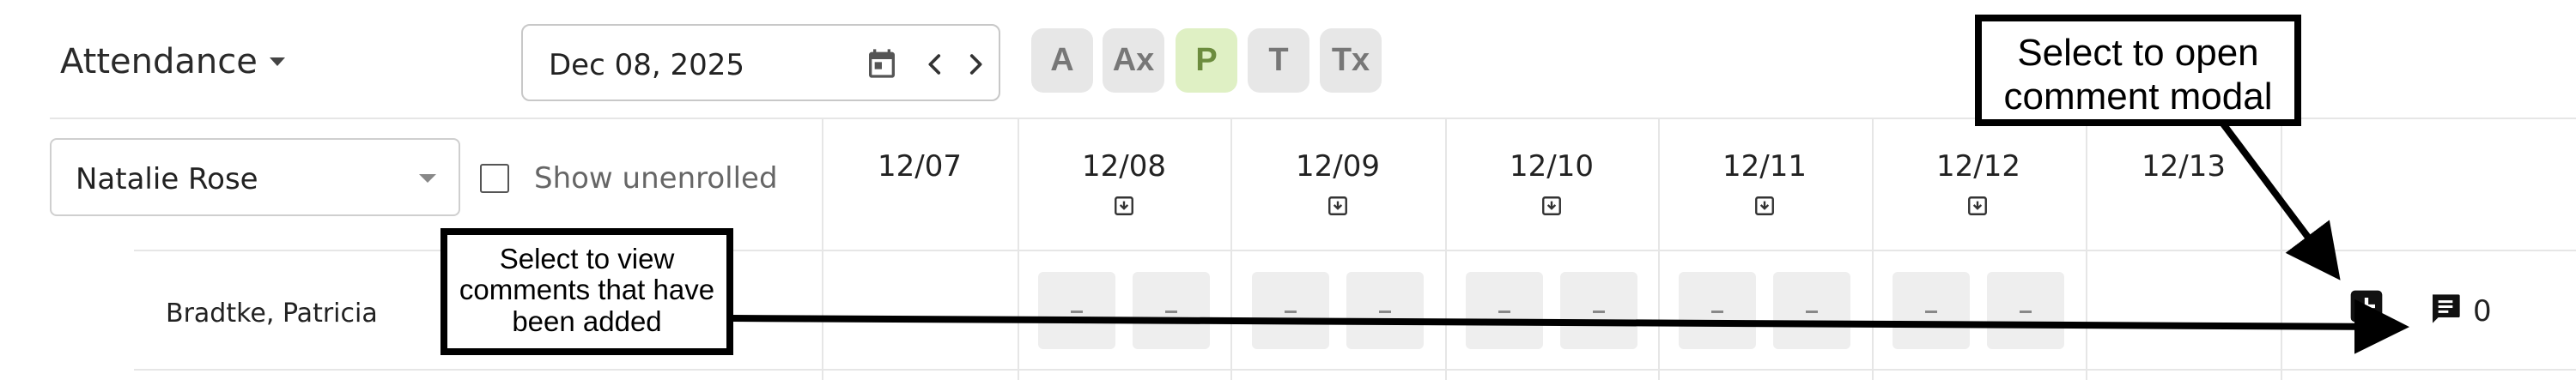 Image resolution: width=2576 pixels, height=380 pixels. I want to click on date-picker: Dec 08, 2025, so click(760, 62).